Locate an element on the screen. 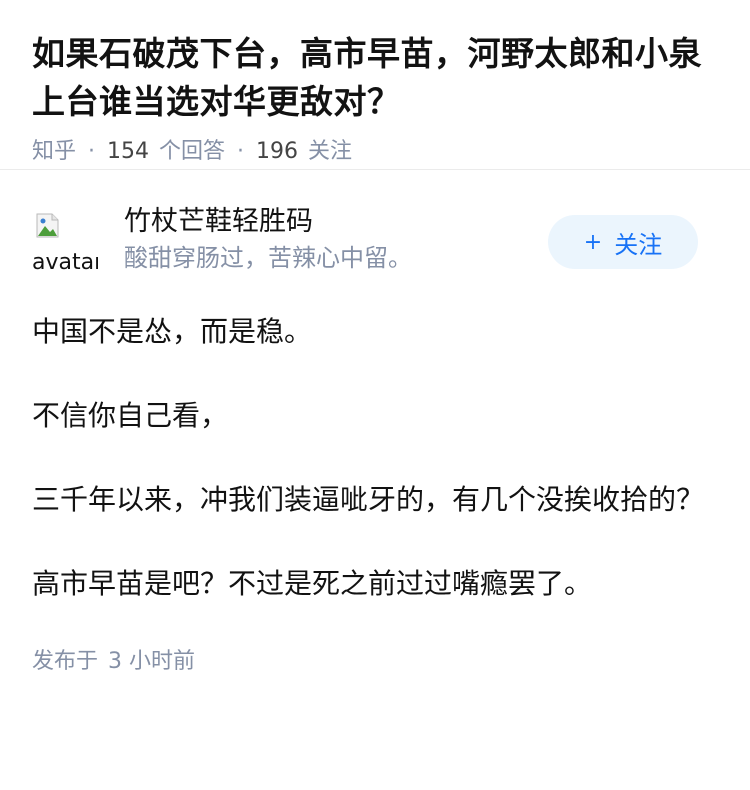 This screenshot has height=790, width=750. follow-button-label: 关注 is located at coordinates (638, 244).